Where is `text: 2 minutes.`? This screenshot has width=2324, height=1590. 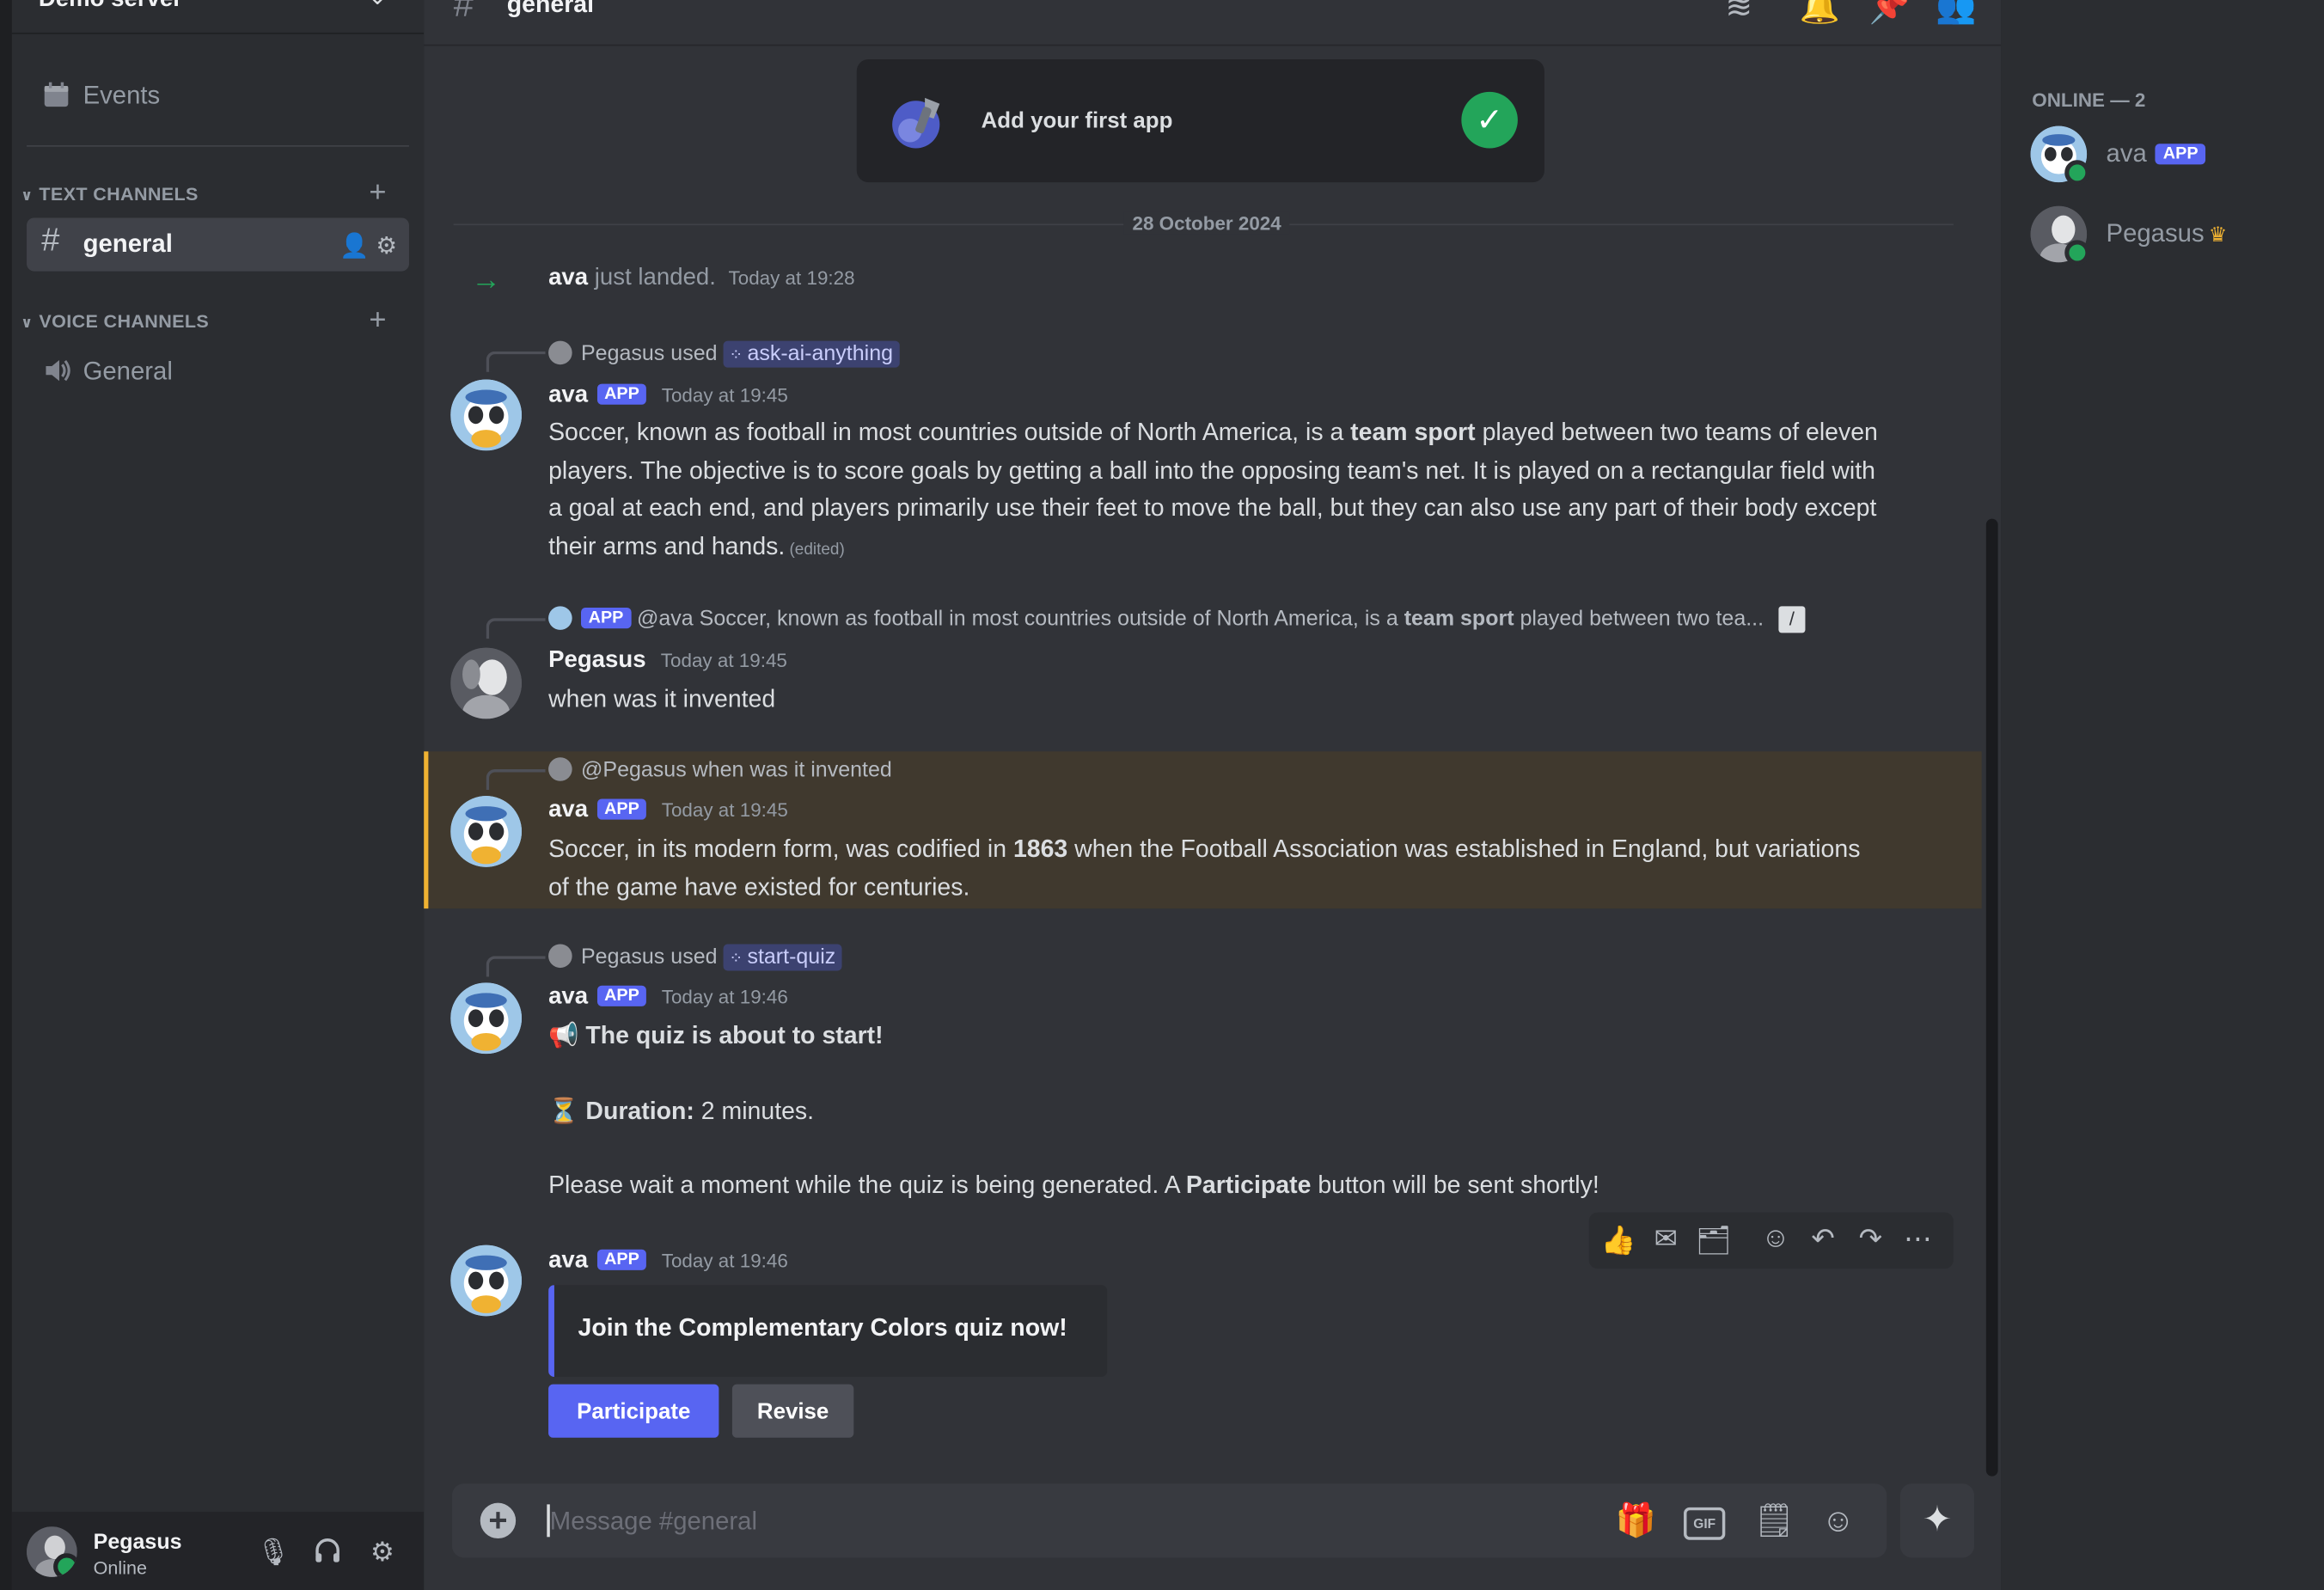
text: 2 minutes. is located at coordinates (758, 1111).